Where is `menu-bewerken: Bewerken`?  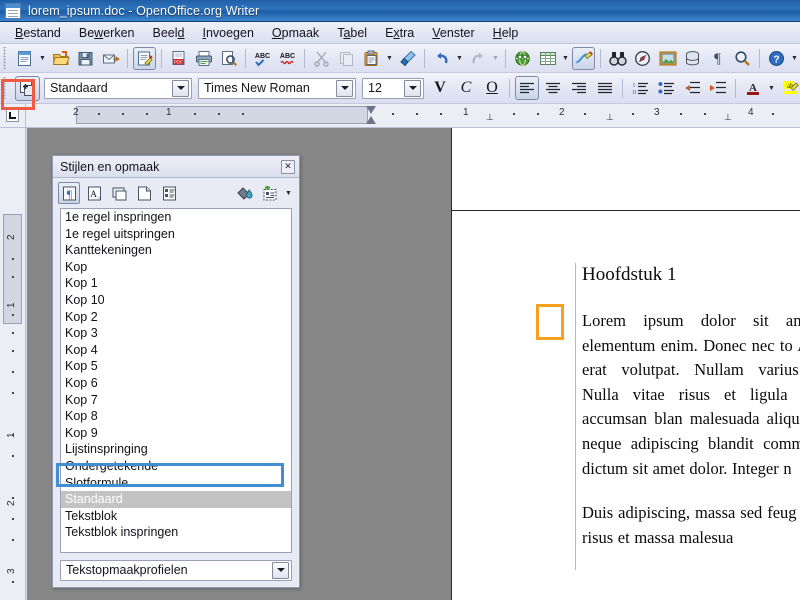 menu-bewerken: Bewerken is located at coordinates (107, 33).